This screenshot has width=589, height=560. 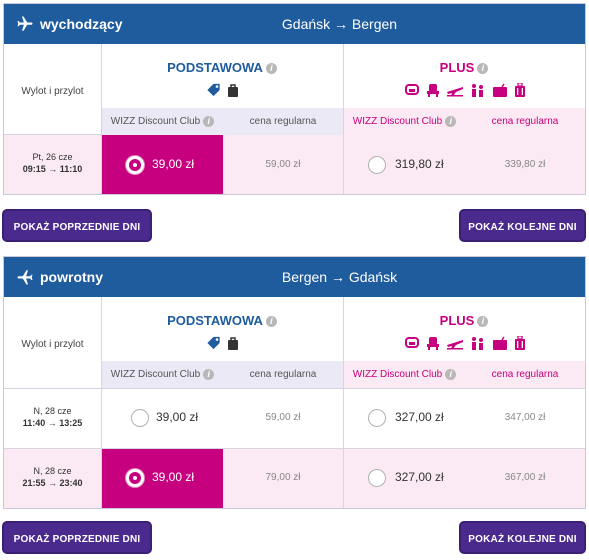 I want to click on outbound-header: wychodzący Gdańsk → Bergen, so click(x=294, y=24).